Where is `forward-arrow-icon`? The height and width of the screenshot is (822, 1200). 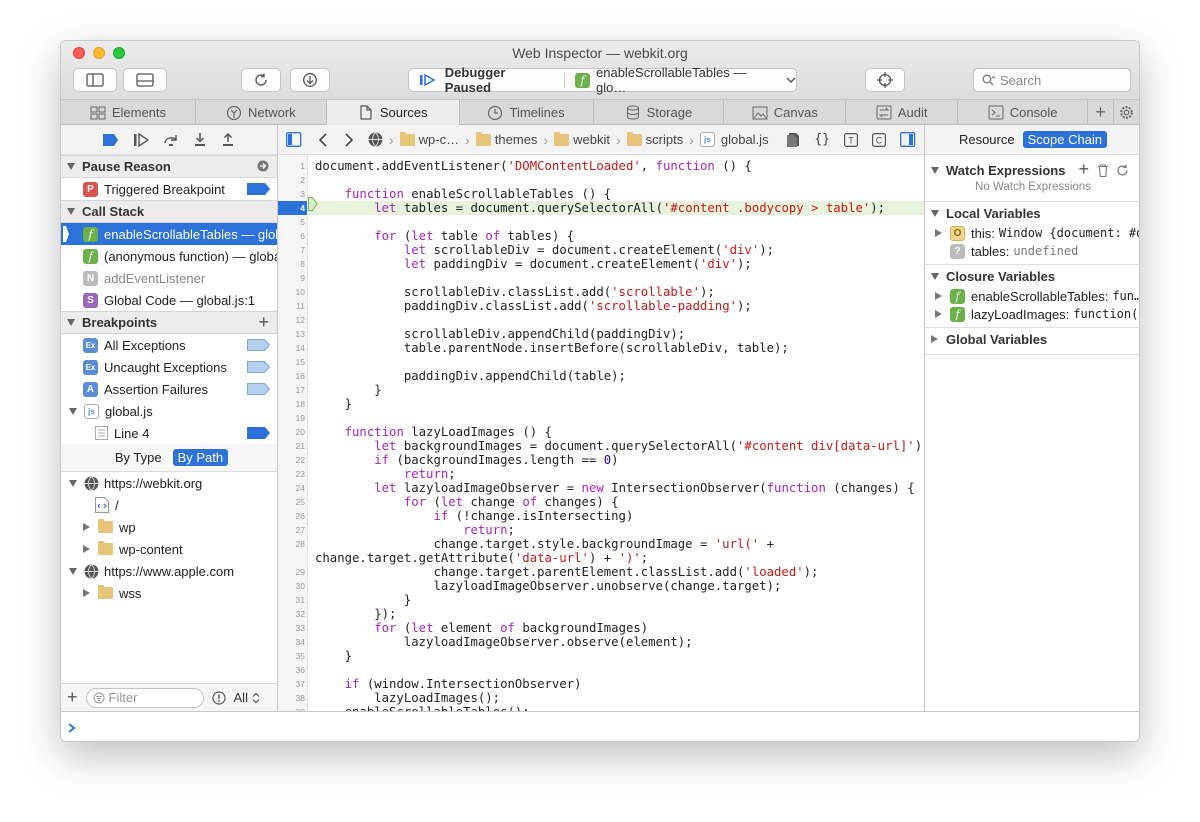 forward-arrow-icon is located at coordinates (349, 139).